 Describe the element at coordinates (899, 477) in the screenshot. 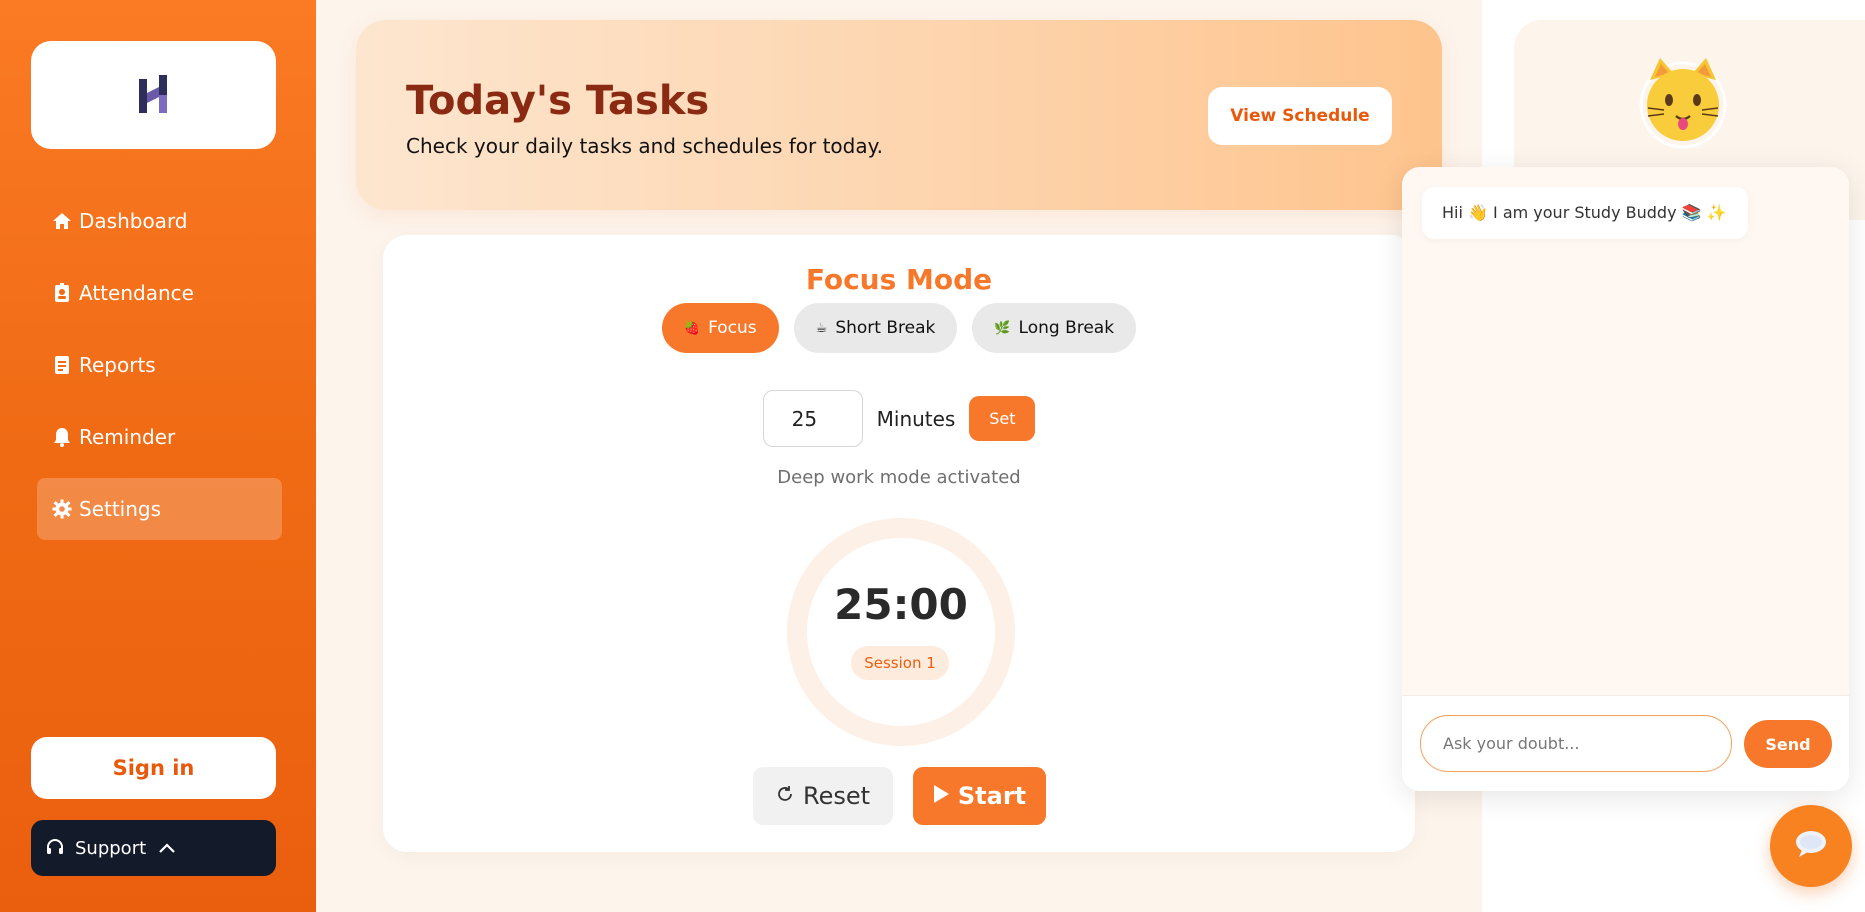

I see `mode-description: Deep work mode activated` at that location.